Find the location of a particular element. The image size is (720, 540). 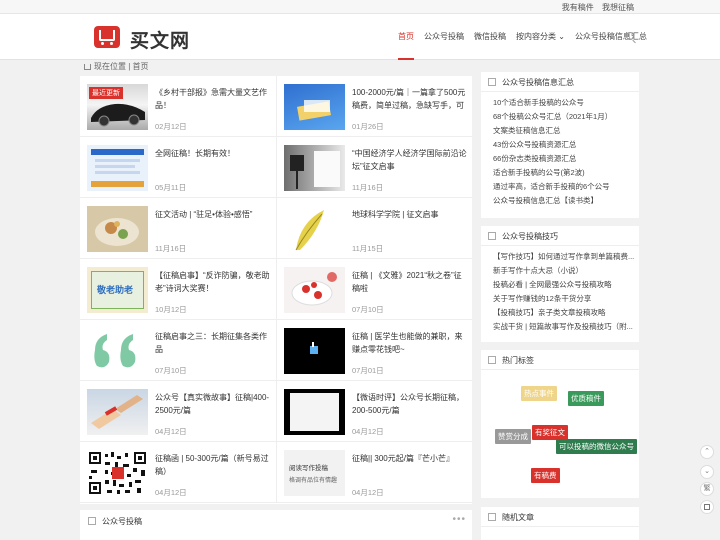

list-item: 公众号投稿信息汇总【读书类】 is located at coordinates (564, 201).